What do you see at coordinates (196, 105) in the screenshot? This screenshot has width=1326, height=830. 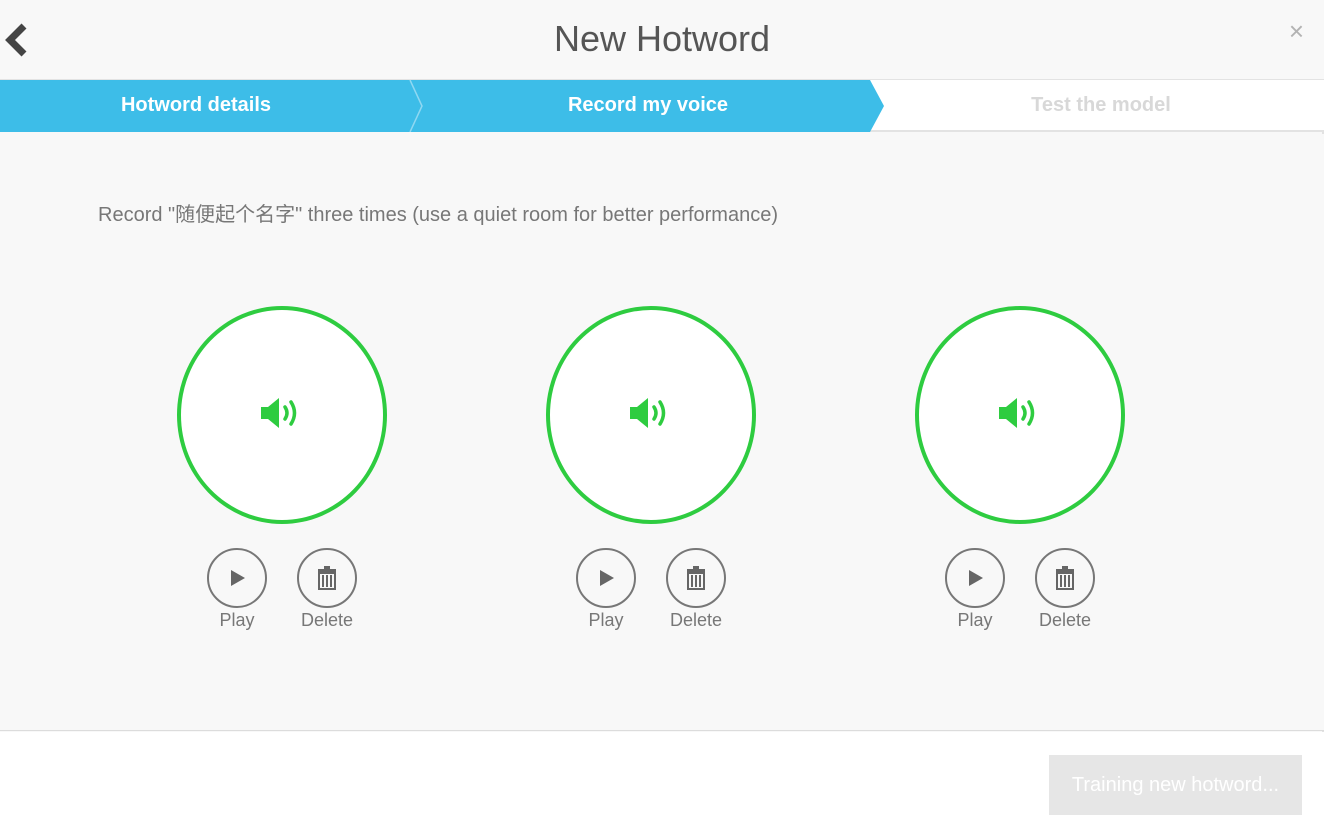 I see `step-hotword-details: Hotword details` at bounding box center [196, 105].